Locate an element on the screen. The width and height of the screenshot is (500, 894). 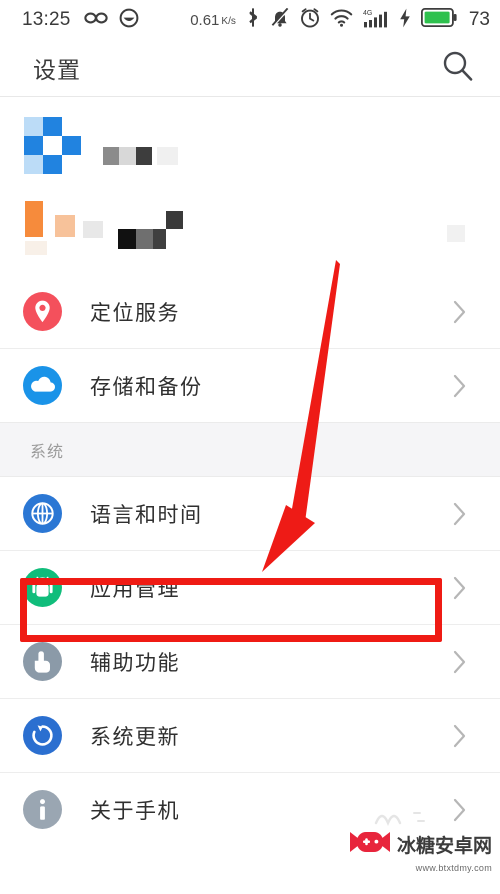
network-speed: 0.61 K/s is located at coordinates (213, 20).